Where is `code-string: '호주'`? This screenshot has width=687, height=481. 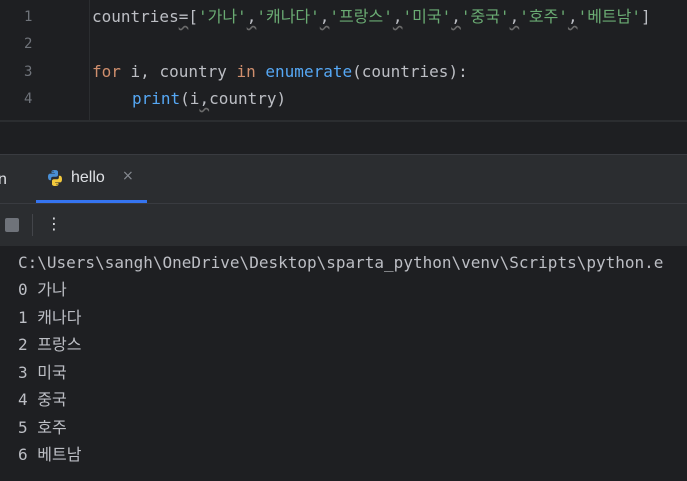 code-string: '호주' is located at coordinates (543, 16).